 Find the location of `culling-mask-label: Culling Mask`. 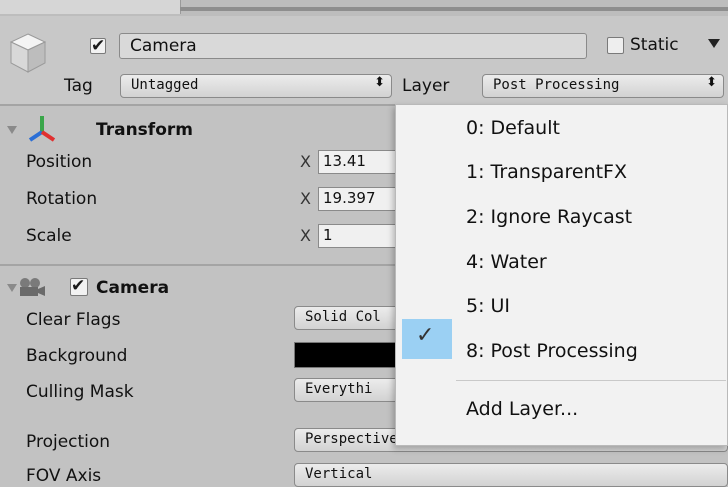

culling-mask-label: Culling Mask is located at coordinates (80, 392).